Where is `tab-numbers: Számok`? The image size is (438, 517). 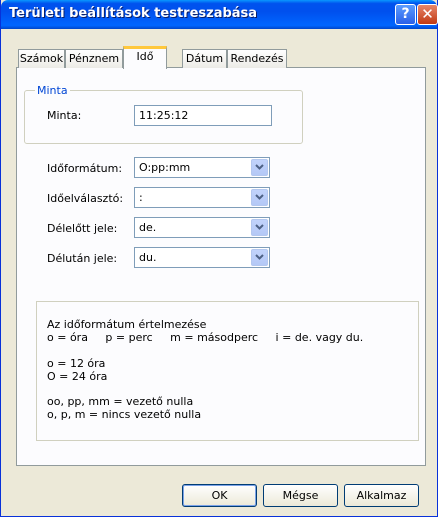 tab-numbers: Számok is located at coordinates (41, 58).